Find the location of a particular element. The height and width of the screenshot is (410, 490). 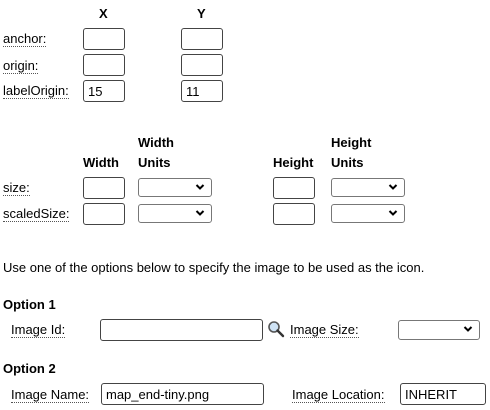

image-id-row: Image Id: is located at coordinates (38, 330).